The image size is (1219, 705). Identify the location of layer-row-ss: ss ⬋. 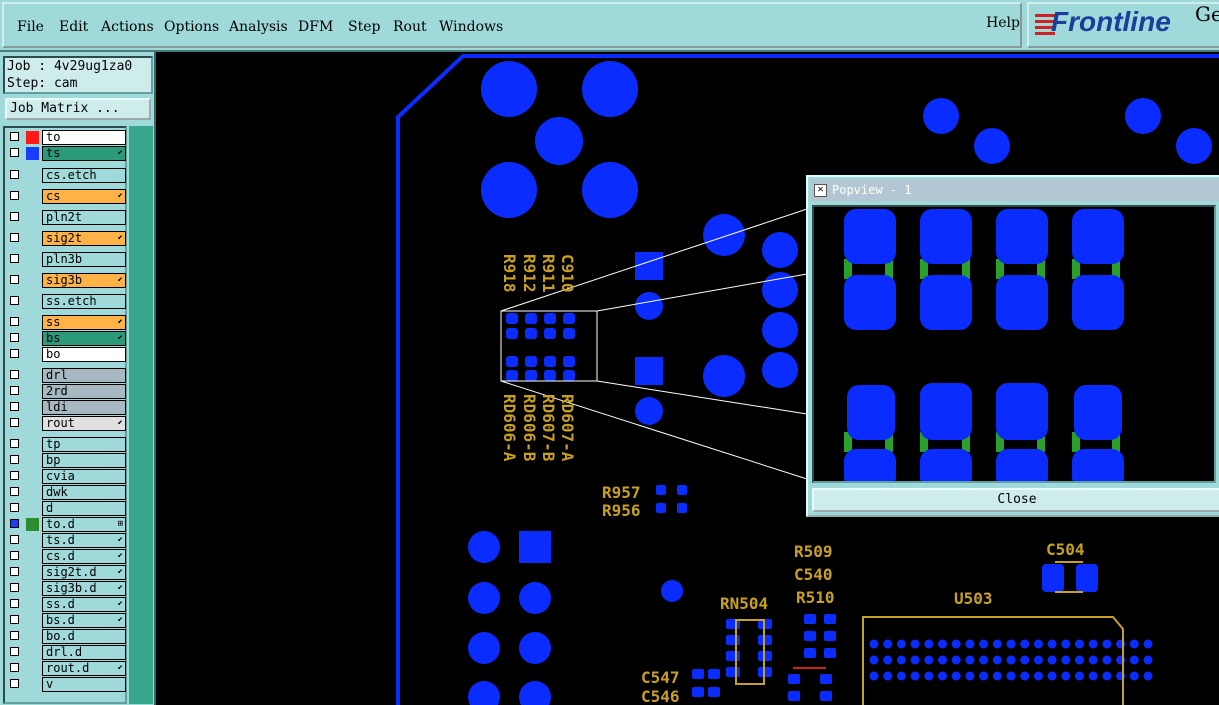
(67, 322).